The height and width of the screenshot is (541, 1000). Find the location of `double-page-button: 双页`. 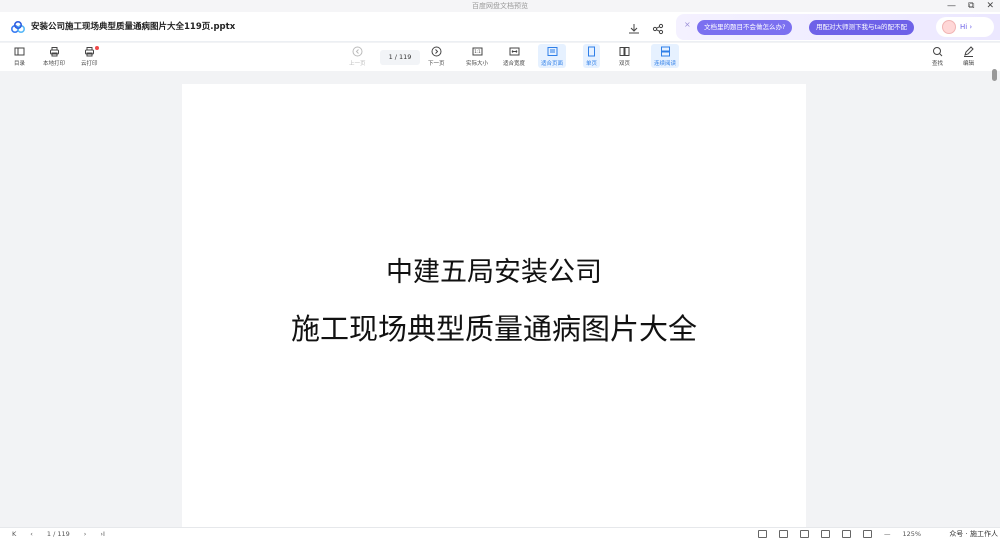

double-page-button: 双页 is located at coordinates (624, 56).